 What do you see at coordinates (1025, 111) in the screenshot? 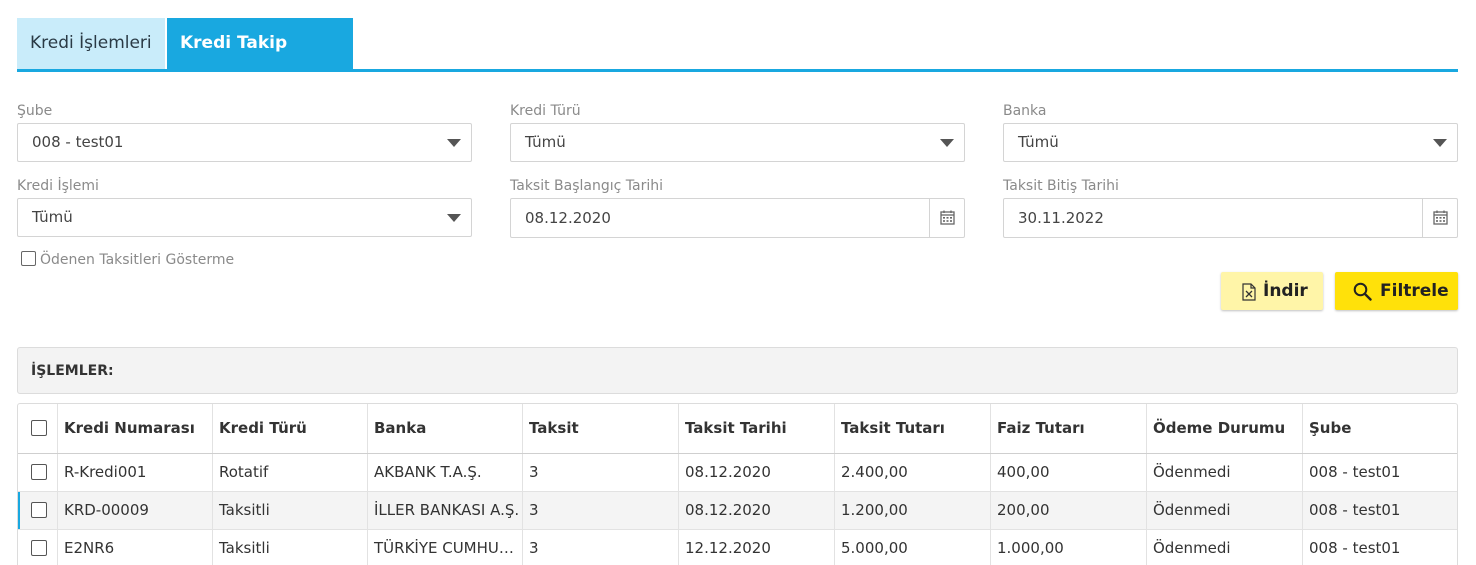
I see `banka-label: Banka` at bounding box center [1025, 111].